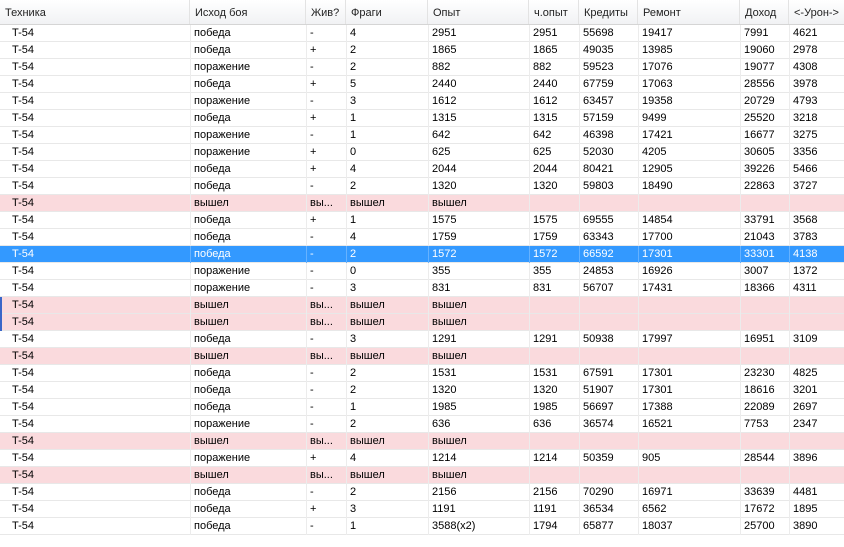  Describe the element at coordinates (816, 118) in the screenshot. I see `cell-damage: 3218` at that location.